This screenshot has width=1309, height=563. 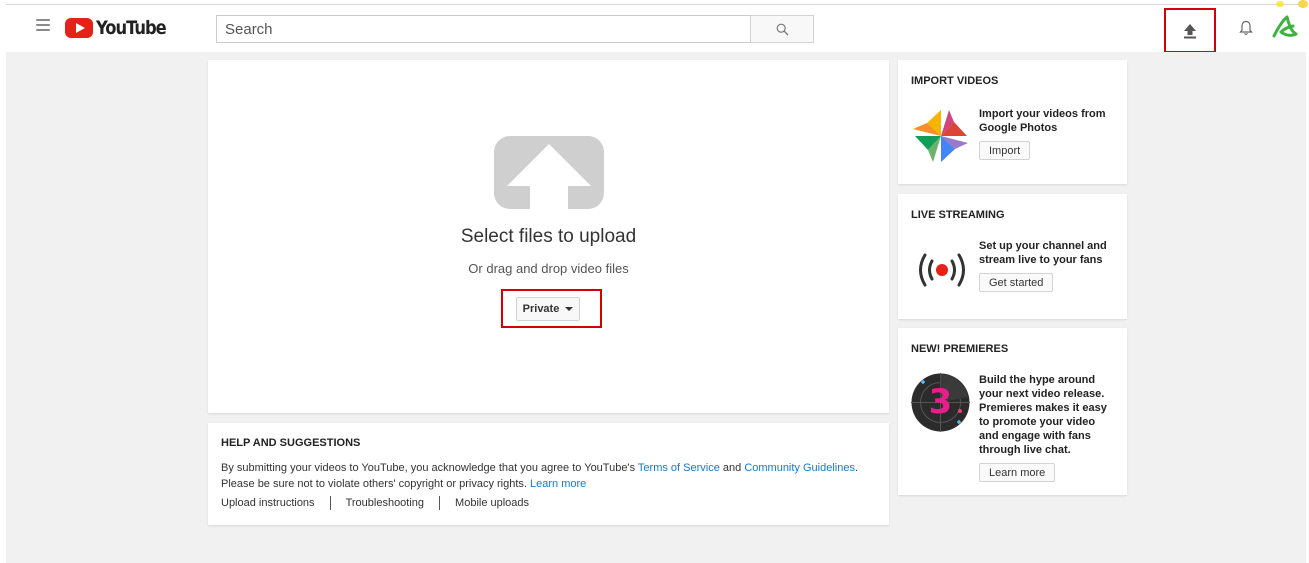 I want to click on community-guidelines-link: Community Guidelines, so click(x=799, y=468).